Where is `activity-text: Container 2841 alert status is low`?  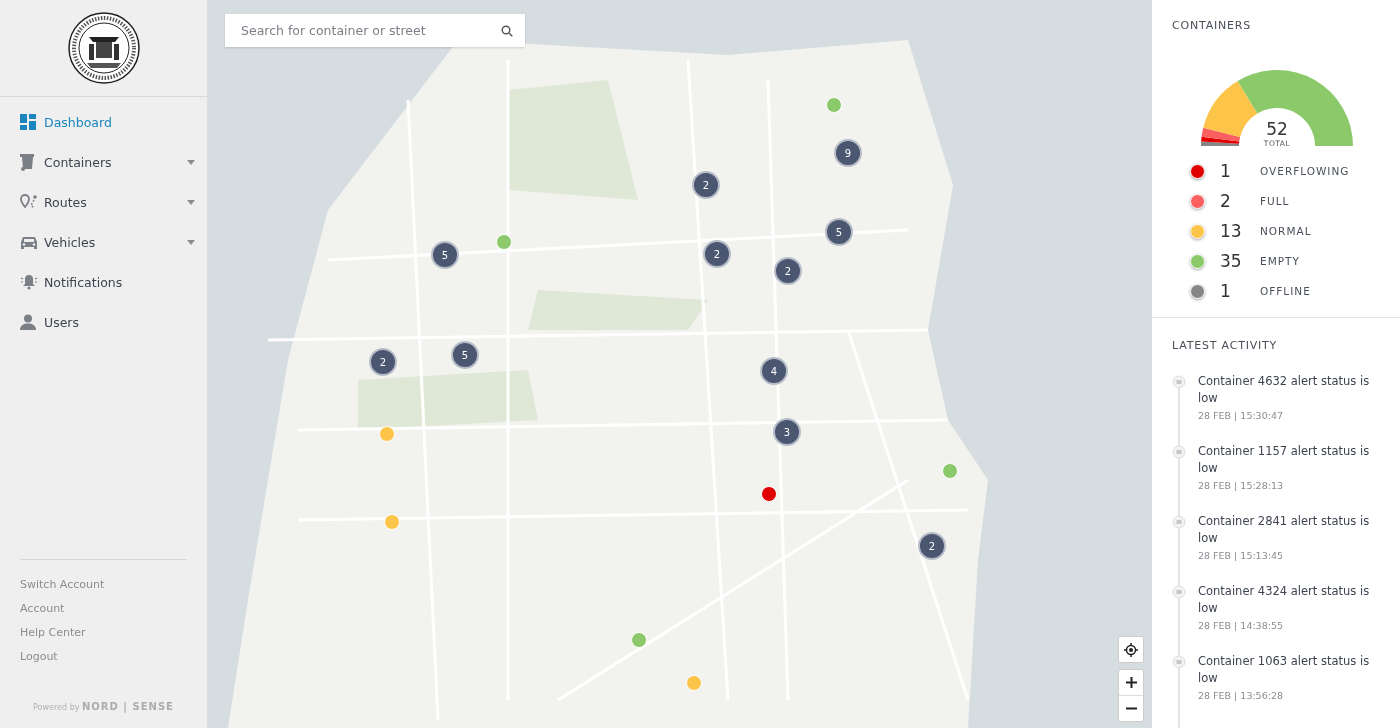
activity-text: Container 2841 alert status is low is located at coordinates (1284, 530).